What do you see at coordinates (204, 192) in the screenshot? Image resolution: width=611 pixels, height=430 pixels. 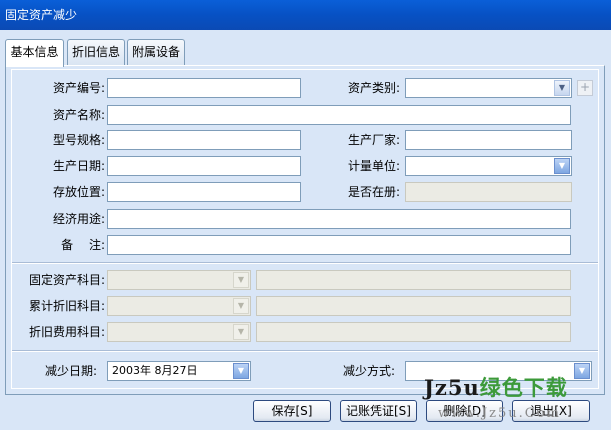 I see `location-input` at bounding box center [204, 192].